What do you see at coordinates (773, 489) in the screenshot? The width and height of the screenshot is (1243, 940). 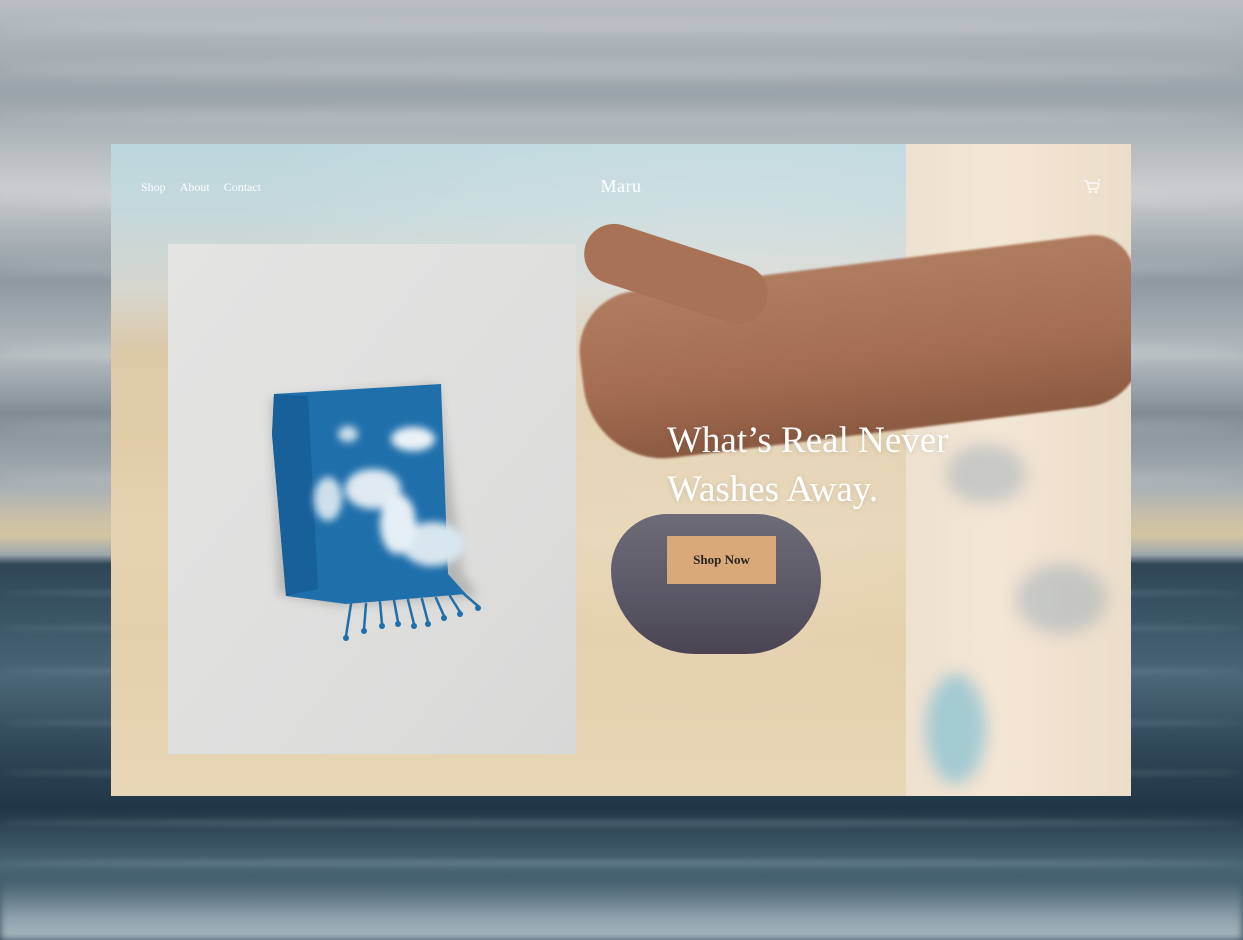 I see `hero-headline-line-2: Washes Away.` at bounding box center [773, 489].